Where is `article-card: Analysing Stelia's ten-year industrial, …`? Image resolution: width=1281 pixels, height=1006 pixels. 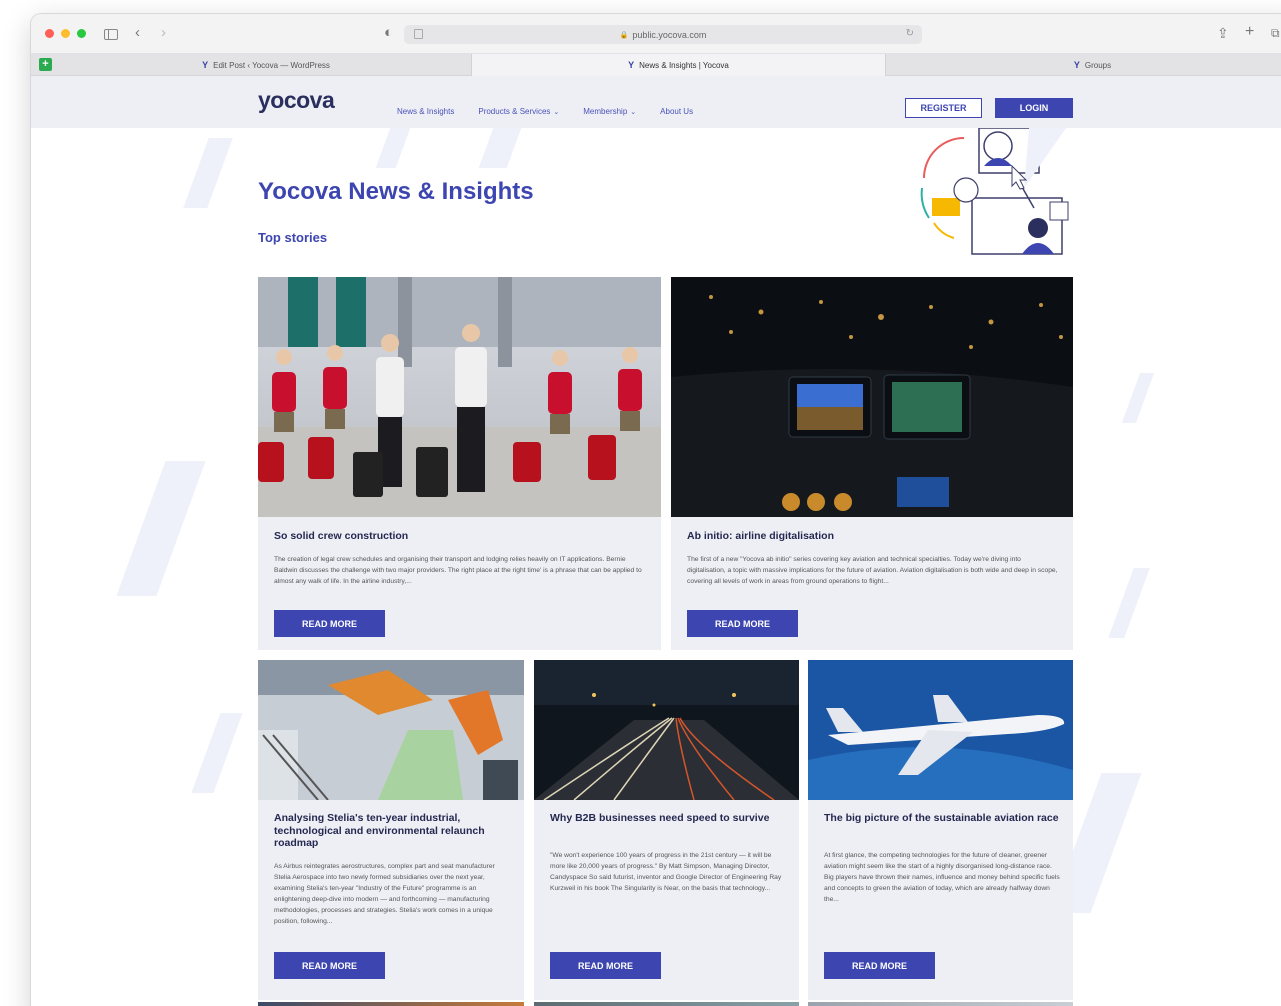
article-card: Analysing Stelia's ten-year industrial, … is located at coordinates (391, 830).